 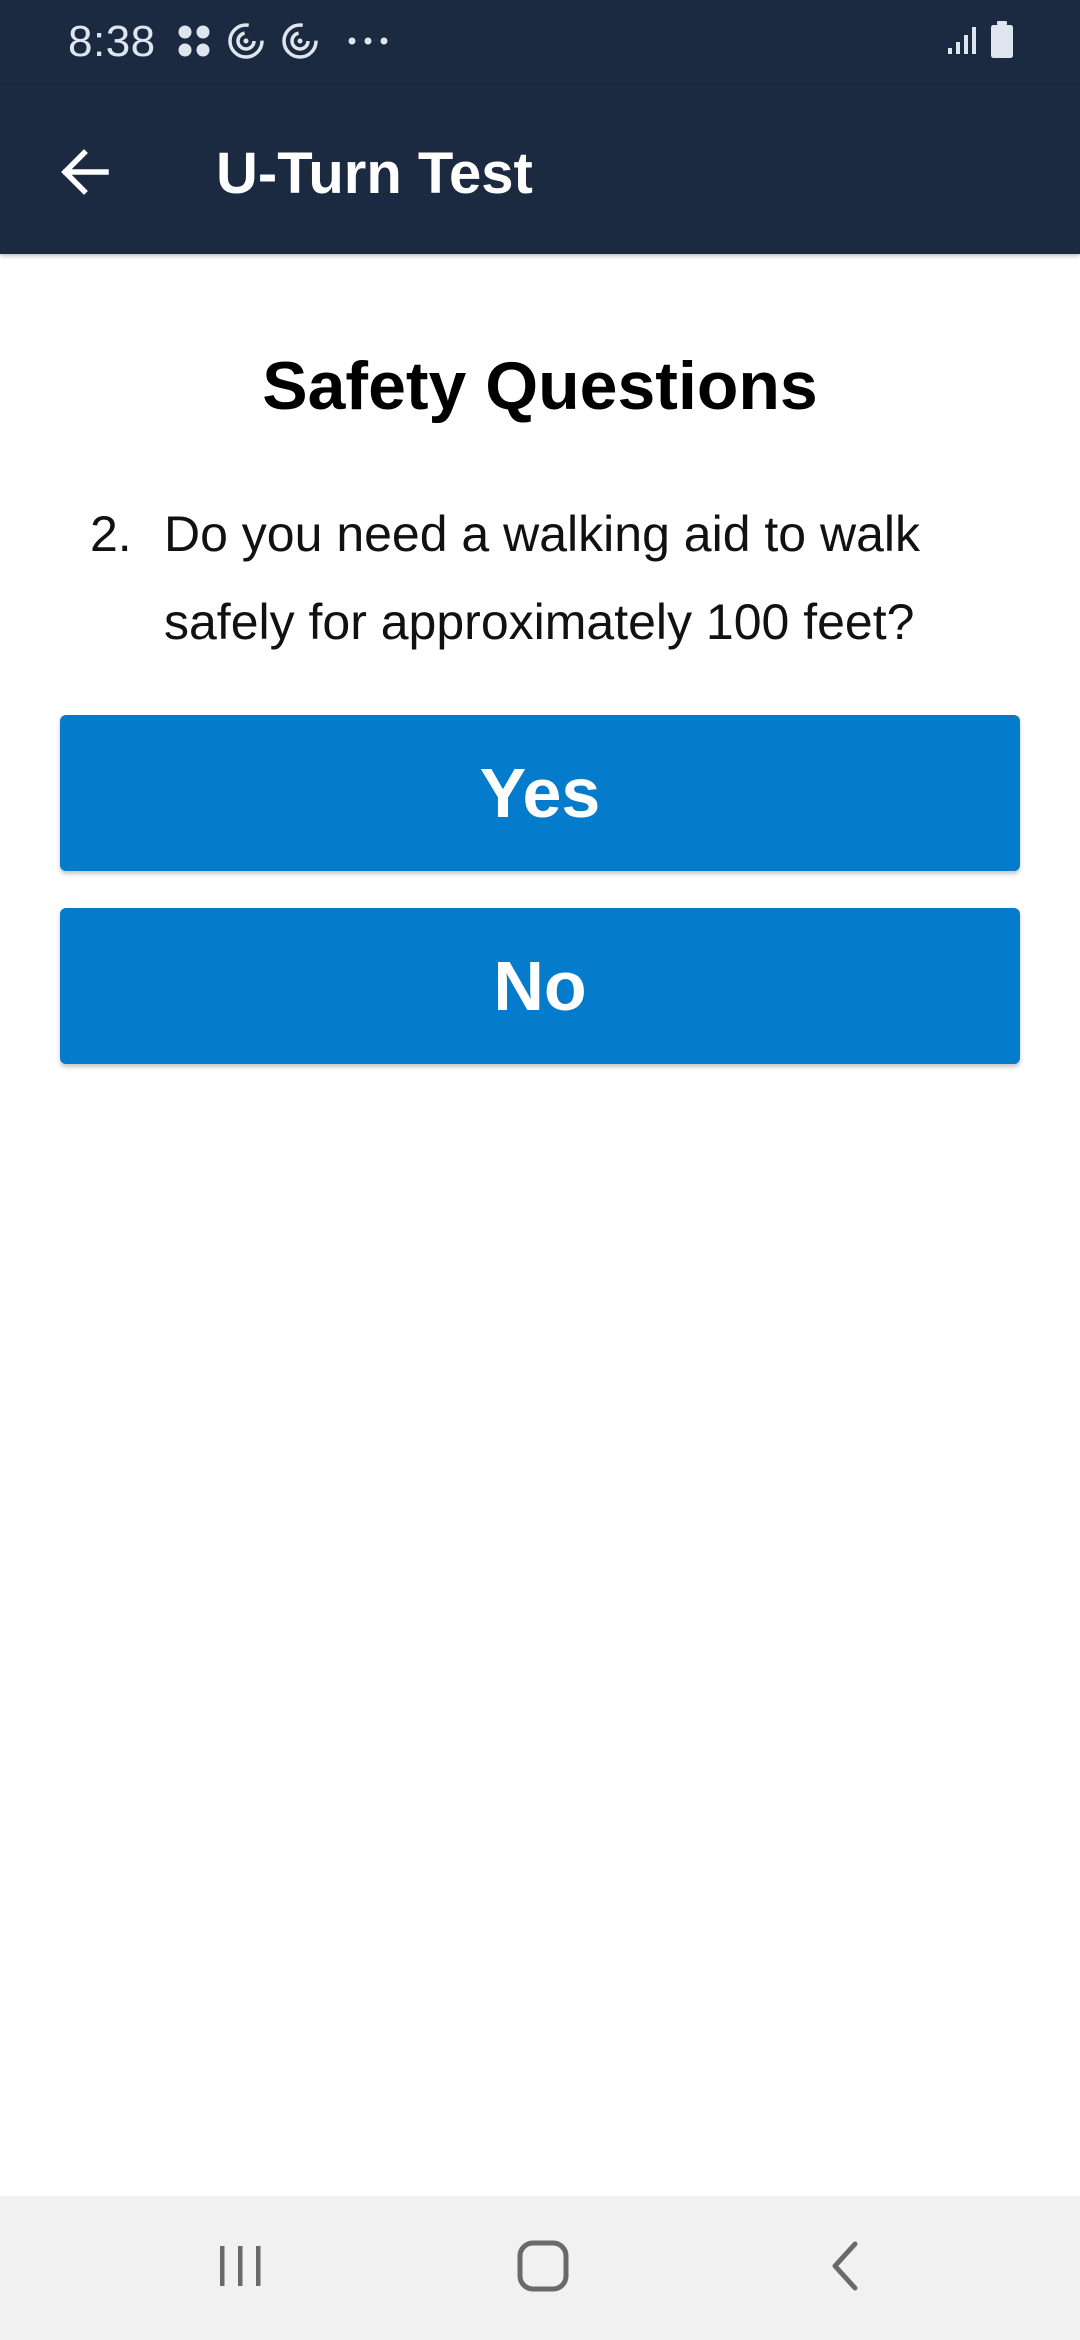 What do you see at coordinates (980, 42) in the screenshot?
I see `status-system-icons` at bounding box center [980, 42].